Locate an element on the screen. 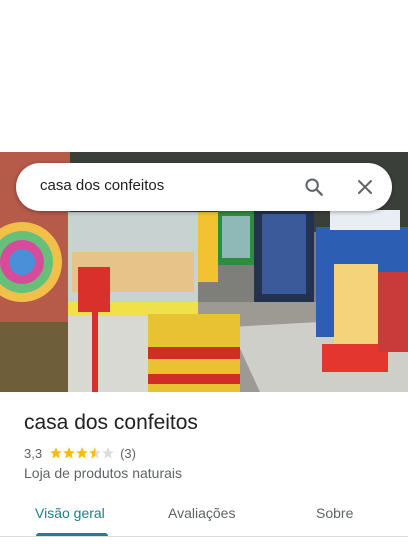  search-bar: casa dos confeitos is located at coordinates (204, 187).